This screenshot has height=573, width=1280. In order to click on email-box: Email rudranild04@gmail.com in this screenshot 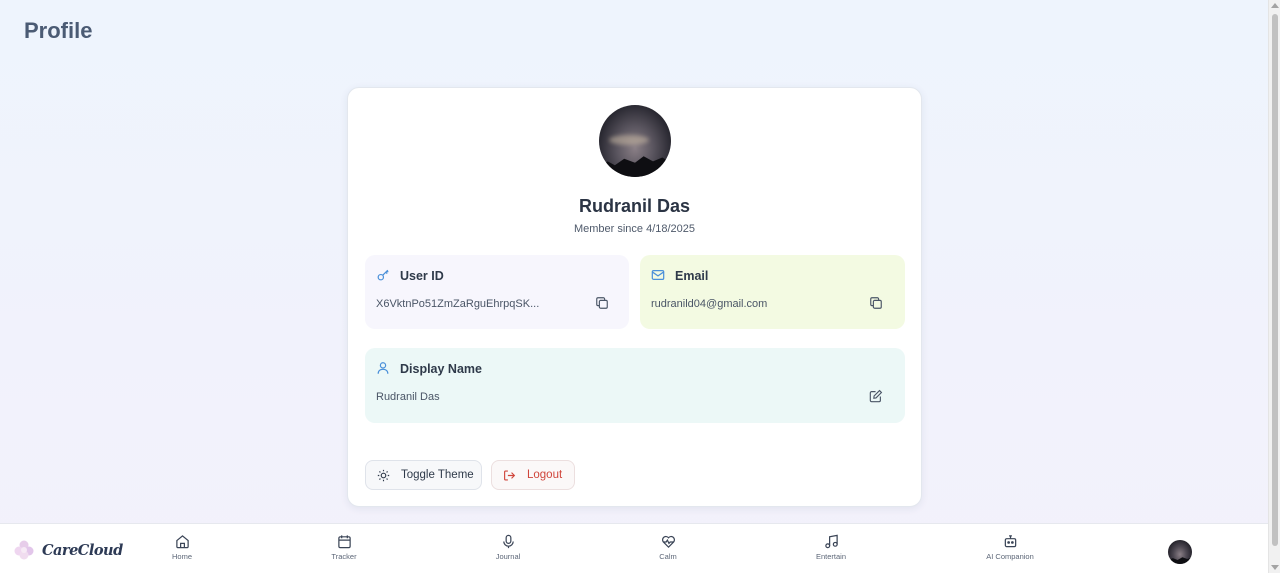, I will do `click(772, 292)`.